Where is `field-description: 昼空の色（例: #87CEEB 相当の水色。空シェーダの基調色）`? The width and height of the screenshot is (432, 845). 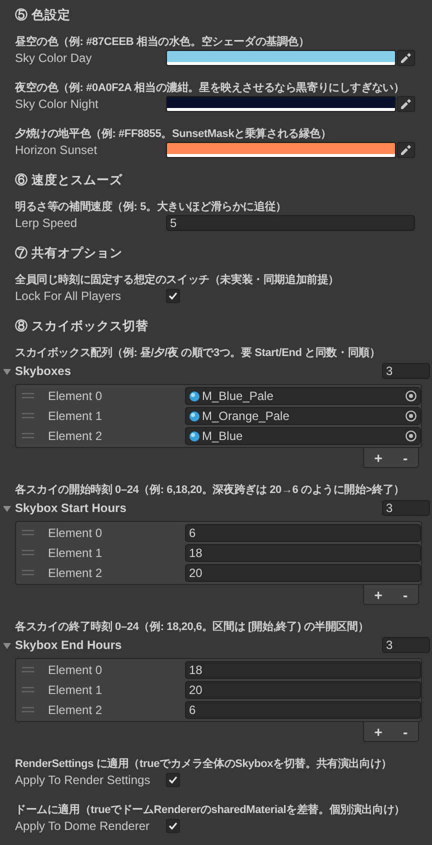
field-description: 昼空の色（例: #87CEEB 相当の水色。空シェーダの基調色） is located at coordinates (162, 42).